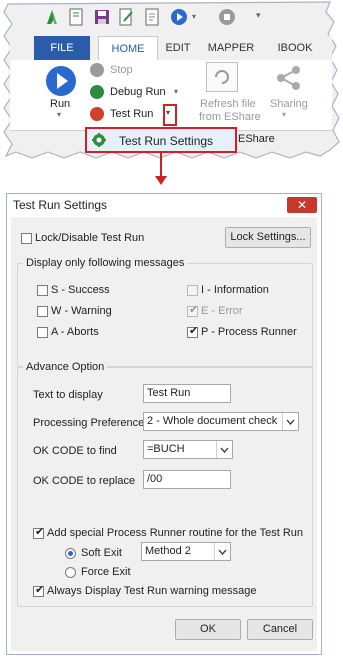 The width and height of the screenshot is (343, 664). I want to click on ok-code-find-select: =BUCH, so click(188, 449).